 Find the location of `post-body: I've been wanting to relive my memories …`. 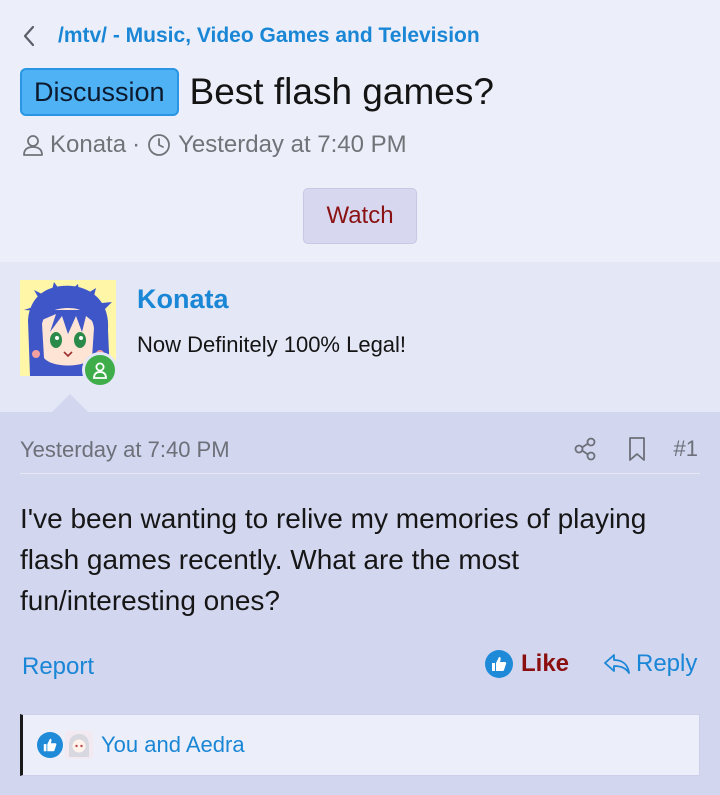

post-body: I've been wanting to relive my memories … is located at coordinates (333, 559).